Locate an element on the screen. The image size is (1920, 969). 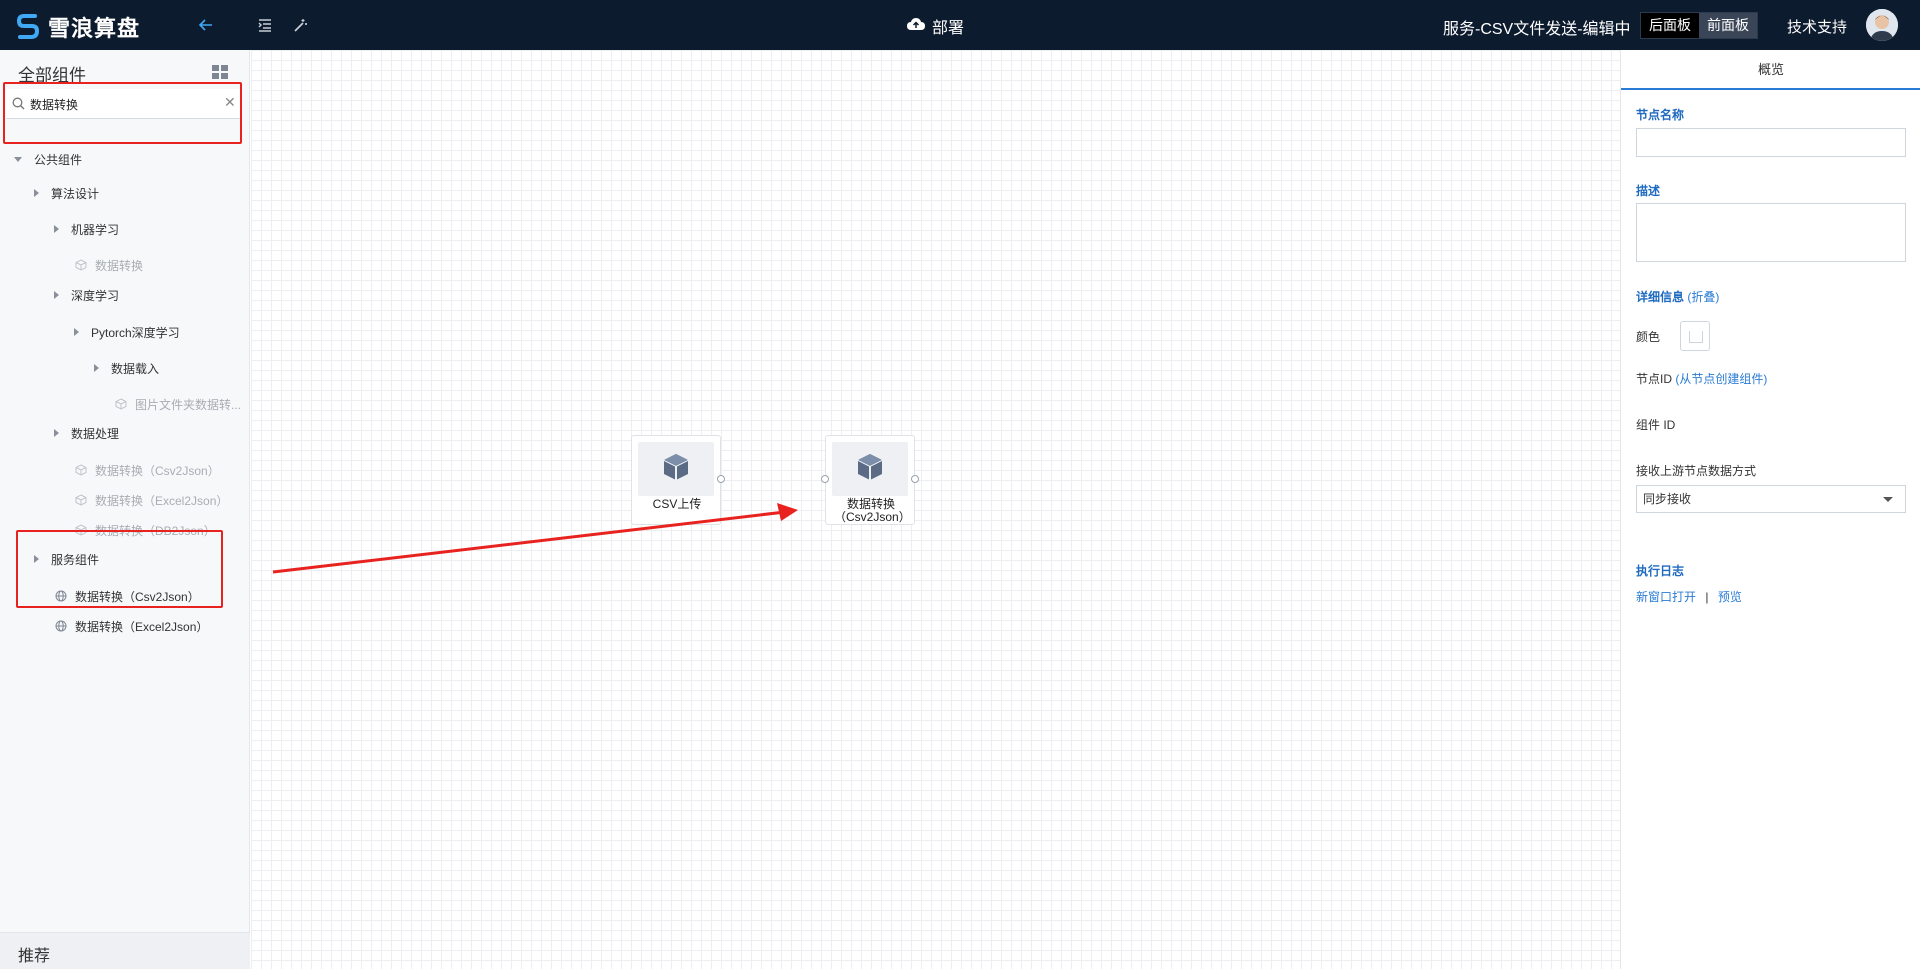
magic-wand-icon is located at coordinates (300, 25).